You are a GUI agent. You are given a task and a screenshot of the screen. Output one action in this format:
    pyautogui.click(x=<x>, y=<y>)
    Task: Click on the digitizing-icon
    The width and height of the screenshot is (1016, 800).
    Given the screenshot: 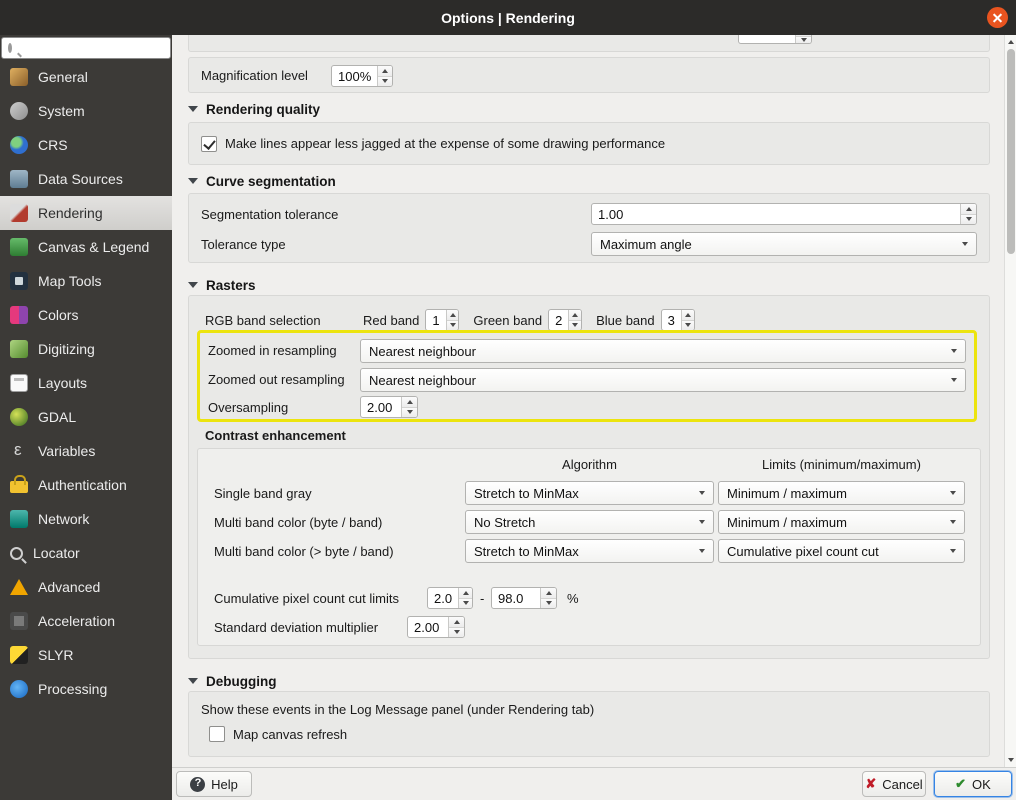 What is the action you would take?
    pyautogui.click(x=19, y=349)
    